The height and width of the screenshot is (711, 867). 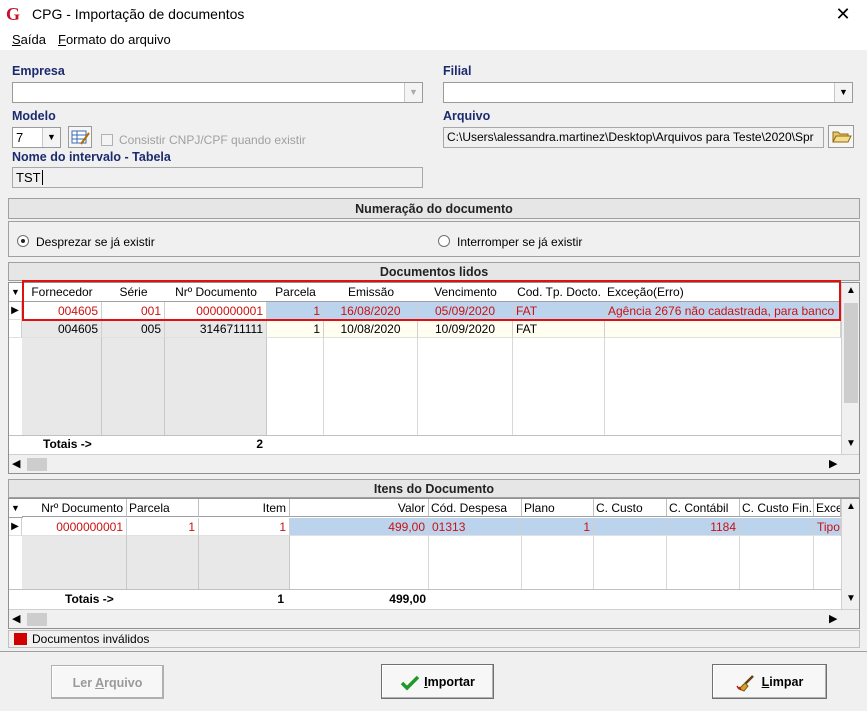 What do you see at coordinates (138, 14) in the screenshot?
I see `window-title: CPG - Importação de documentos` at bounding box center [138, 14].